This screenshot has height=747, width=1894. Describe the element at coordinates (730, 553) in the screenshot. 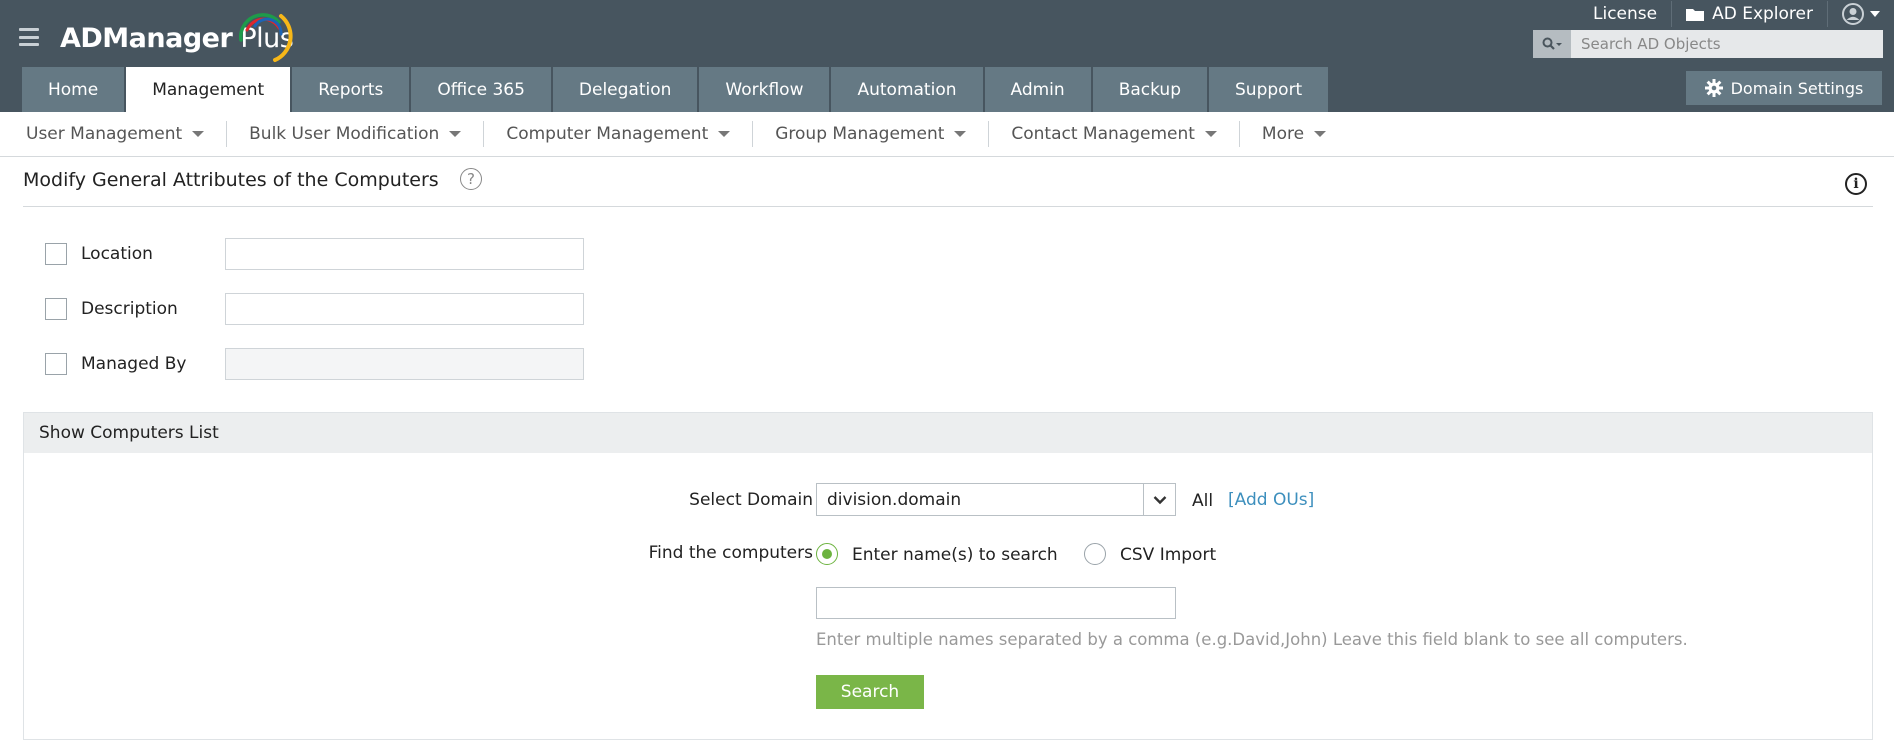

I see `find-computers-label: Find the computers` at that location.